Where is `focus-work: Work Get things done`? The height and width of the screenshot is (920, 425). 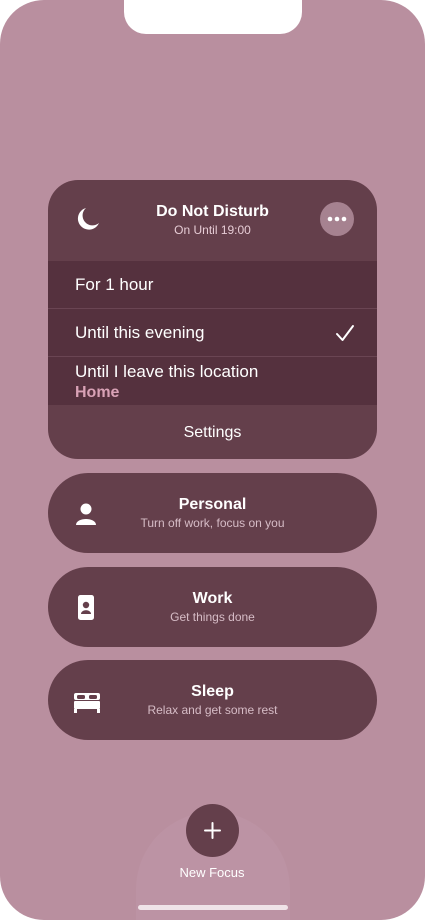 focus-work: Work Get things done is located at coordinates (212, 607).